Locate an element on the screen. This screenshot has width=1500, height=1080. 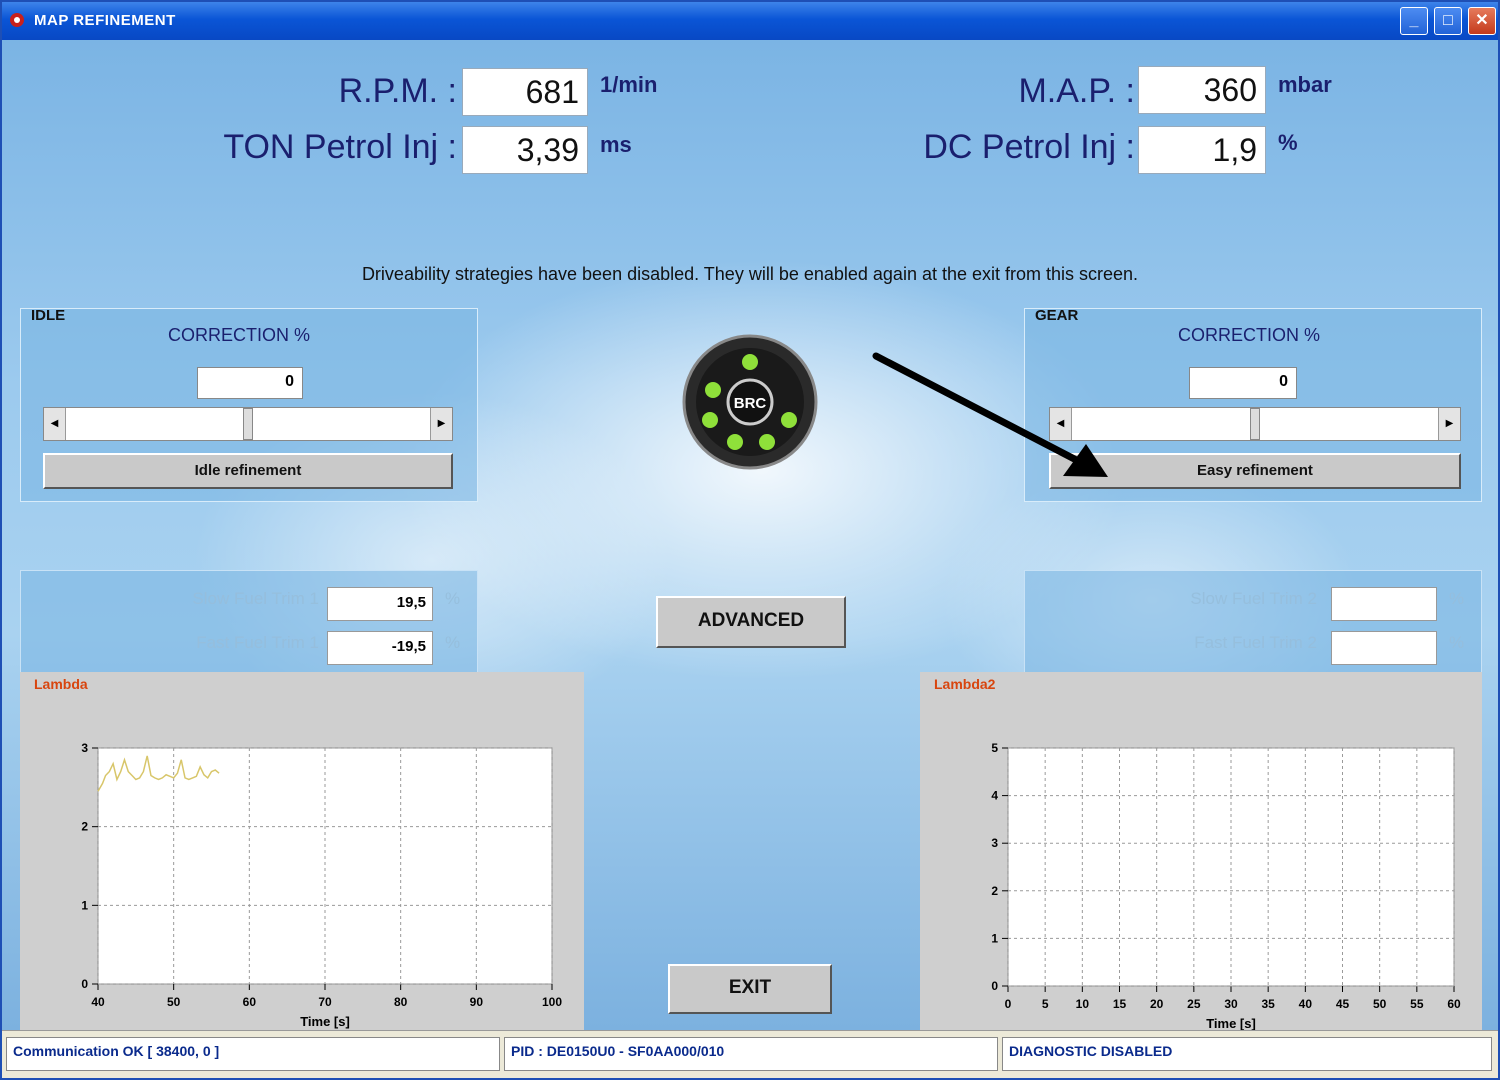
rpm-field: 681 is located at coordinates (525, 92).